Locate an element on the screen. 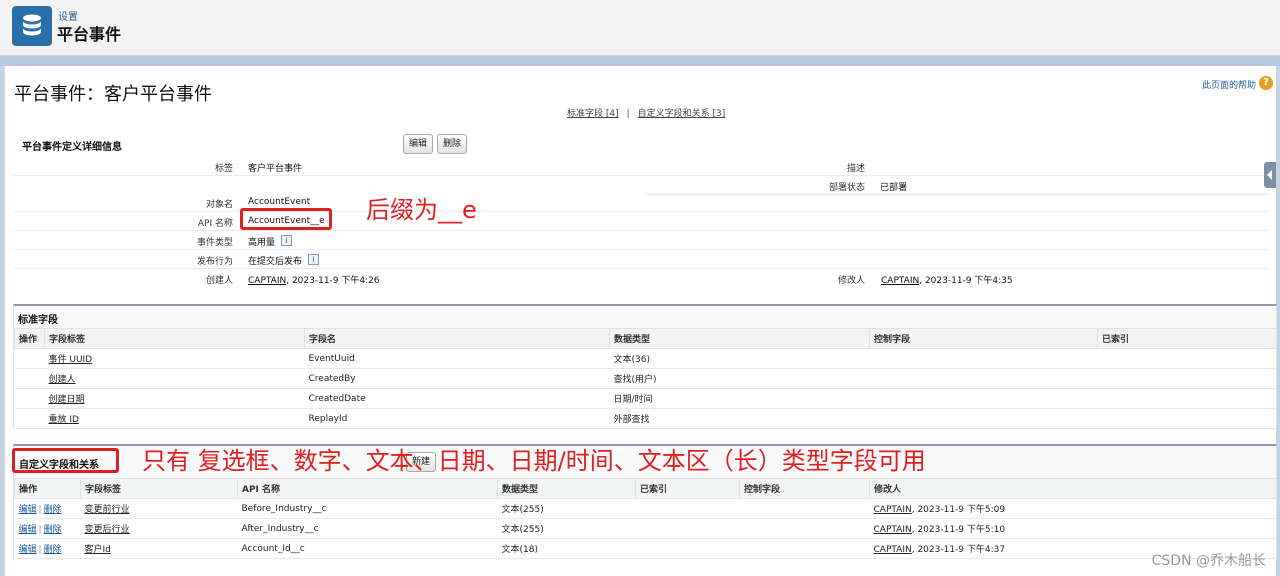  field-label-link: 变更后行业 is located at coordinates (107, 530).